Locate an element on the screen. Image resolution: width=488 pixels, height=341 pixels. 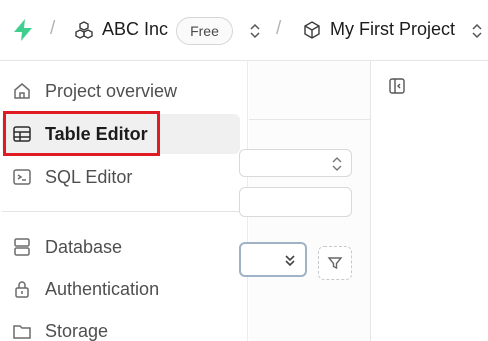
sidebar-item-sql-editor: SQL Editor is located at coordinates (121, 177).